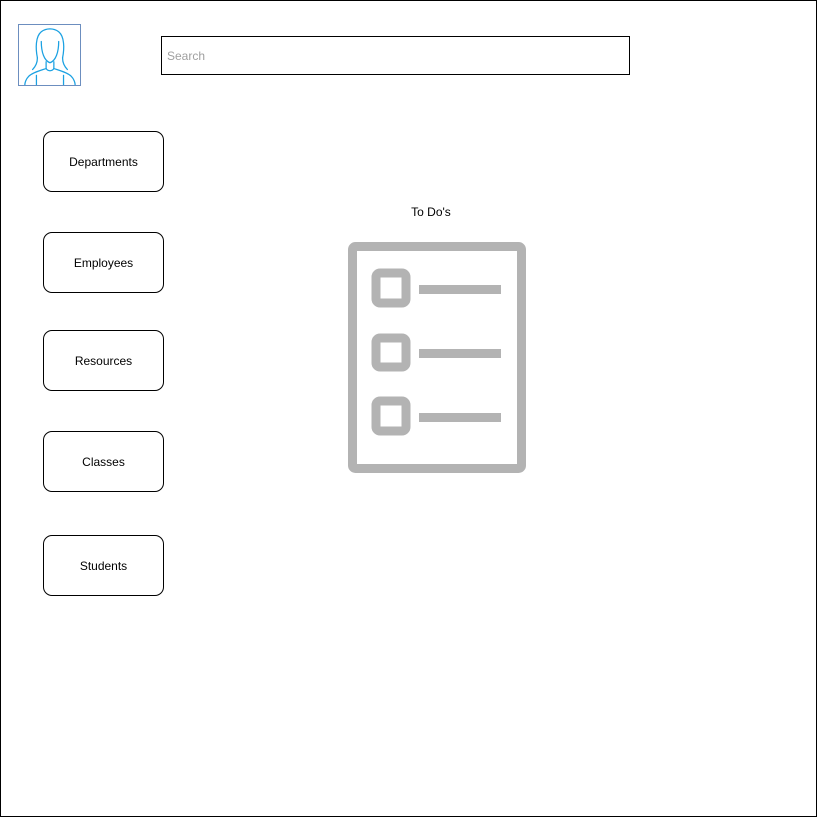 The image size is (817, 817). I want to click on employees-button: Employees, so click(103, 262).